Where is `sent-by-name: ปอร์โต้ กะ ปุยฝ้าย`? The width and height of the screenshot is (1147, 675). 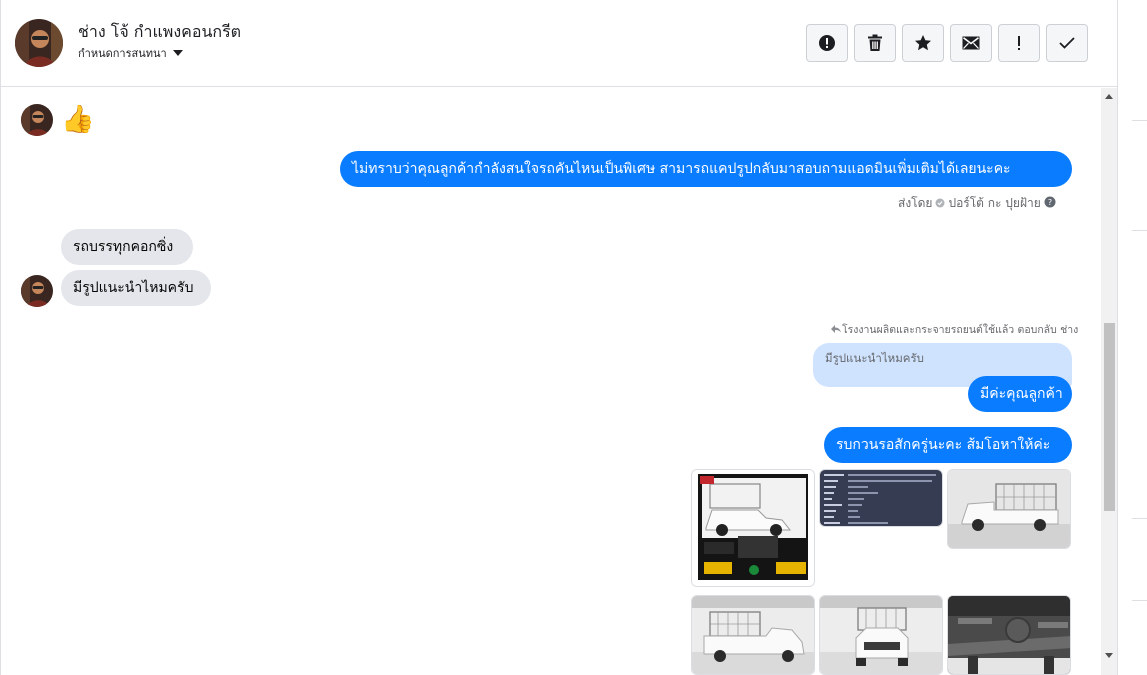 sent-by-name: ปอร์โต้ กะ ปุยฝ้าย is located at coordinates (994, 203).